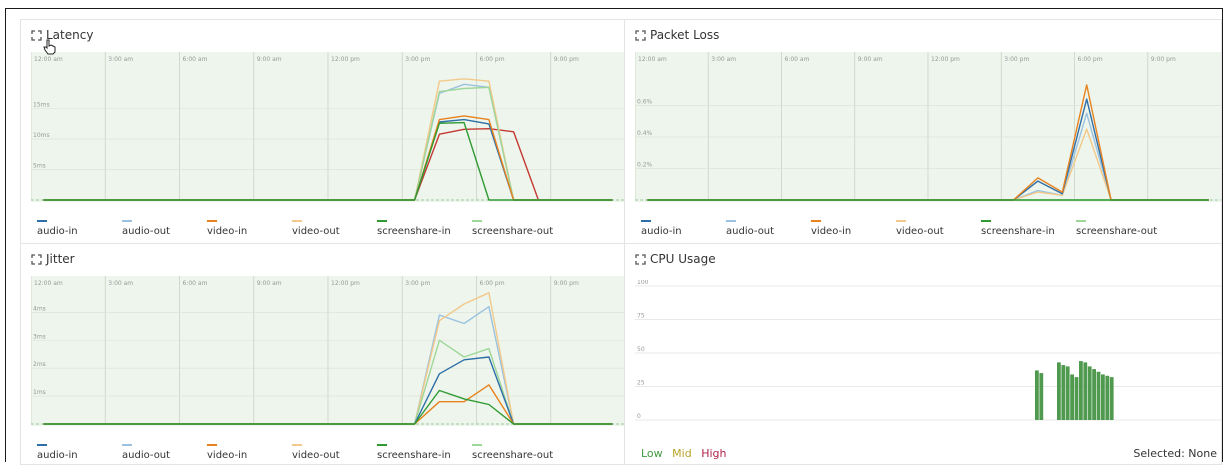 This screenshot has height=465, width=1228. What do you see at coordinates (39, 392) in the screenshot?
I see `y-tick-label: 1ms` at bounding box center [39, 392].